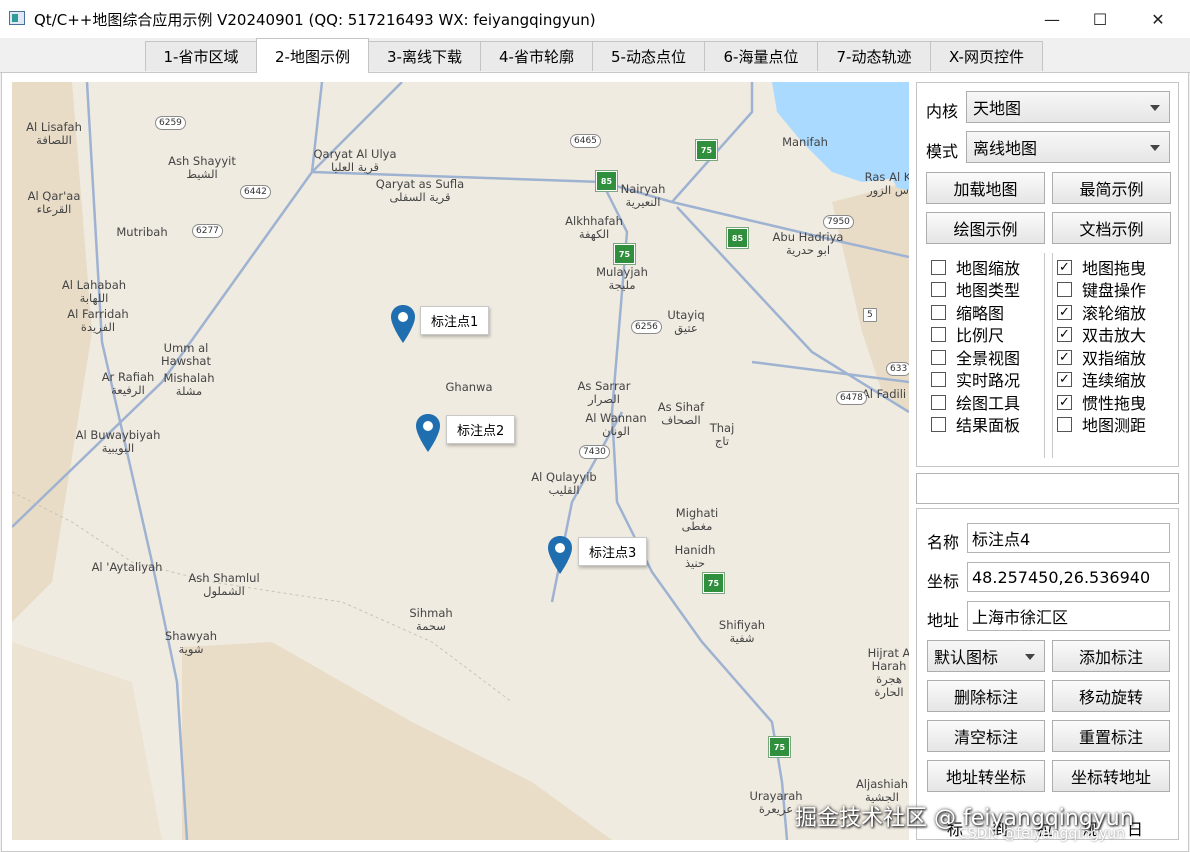 This screenshot has width=1190, height=852. Describe the element at coordinates (1041, 834) in the screenshot. I see `csdn-watermark: CSDN @feiyangqingyun` at that location.